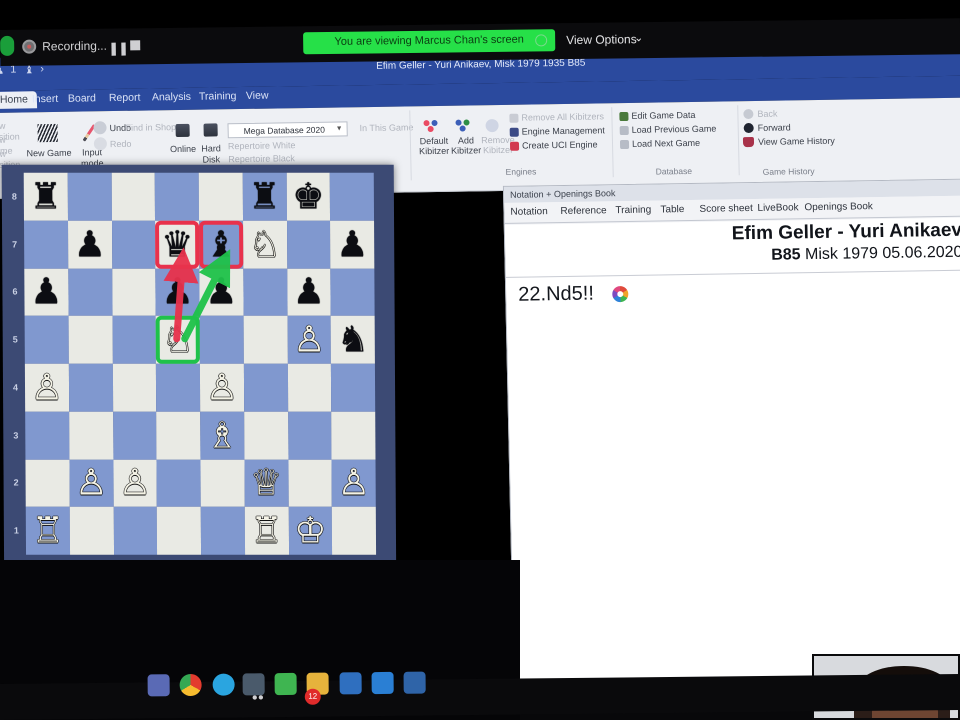 This screenshot has width=960, height=720. Describe the element at coordinates (48, 531) in the screenshot. I see `piece-white-rook-a1: ♖` at that location.